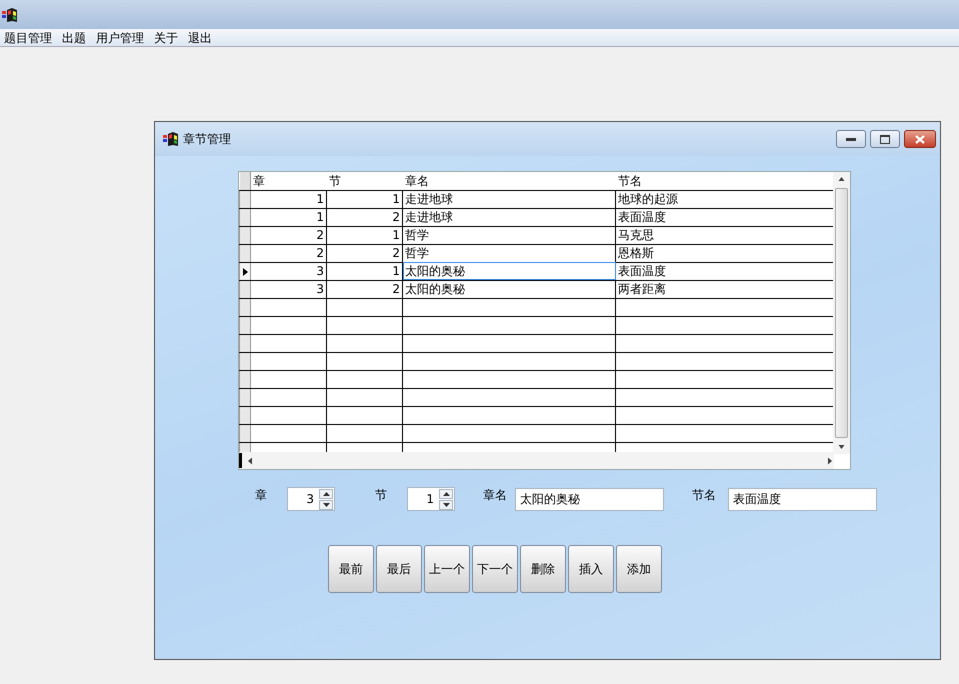  What do you see at coordinates (802, 499) in the screenshot?
I see `text-field: 表面温度` at bounding box center [802, 499].